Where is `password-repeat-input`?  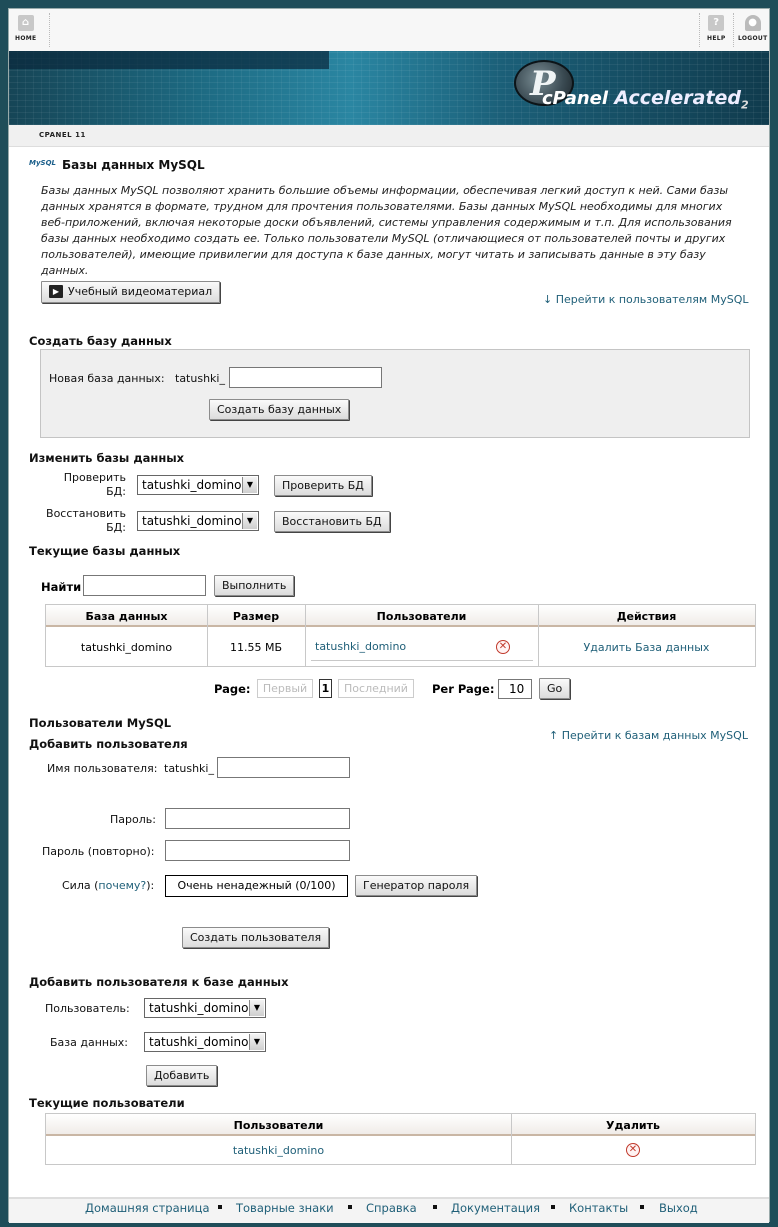
password-repeat-input is located at coordinates (257, 850).